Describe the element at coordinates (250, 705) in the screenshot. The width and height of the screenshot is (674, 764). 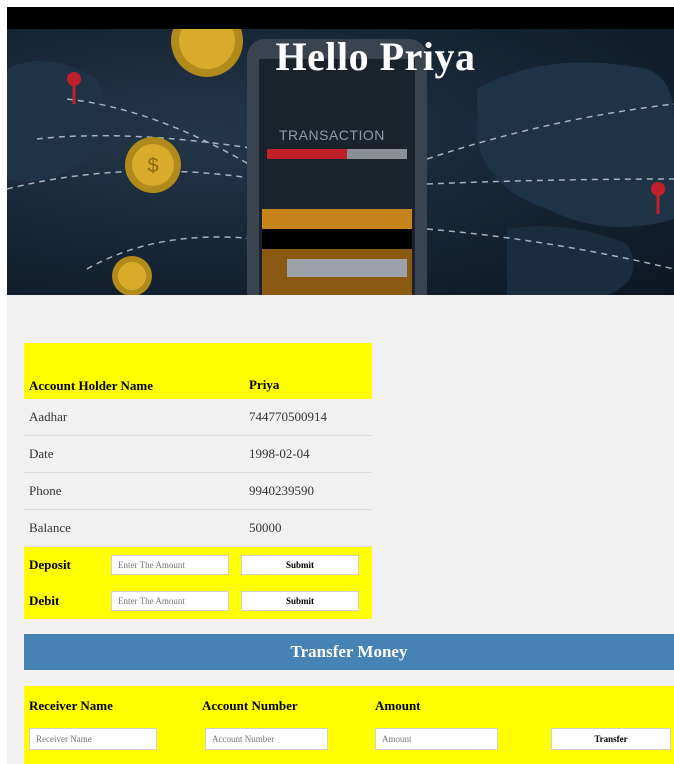
I see `account-number-label: Account Number` at that location.